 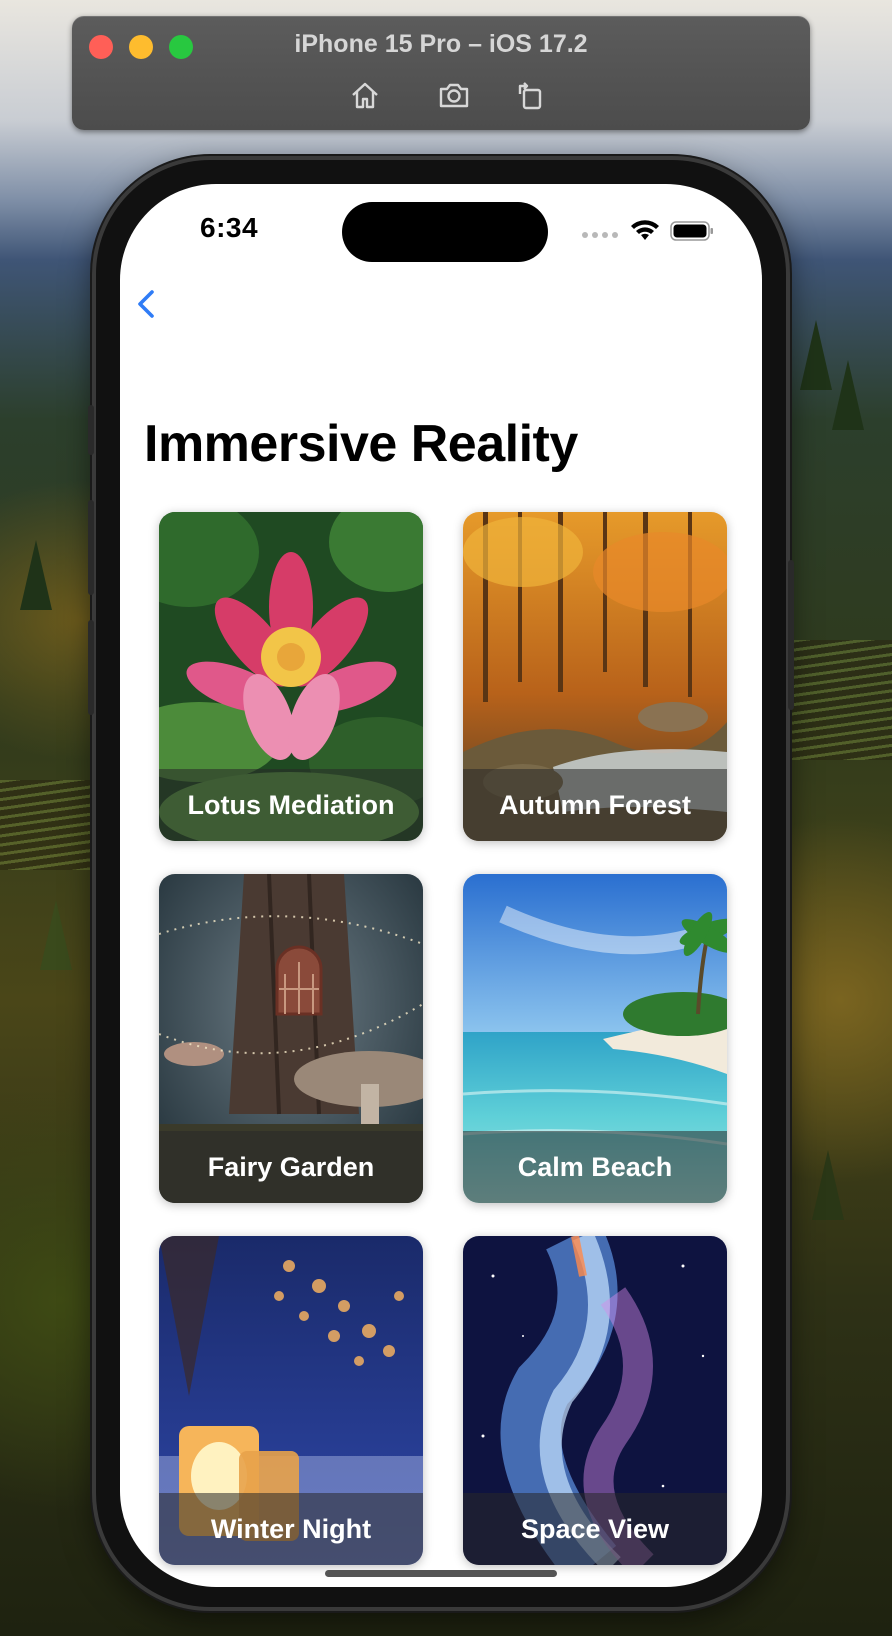 I want to click on page-title: Immersive Reality, so click(x=361, y=444).